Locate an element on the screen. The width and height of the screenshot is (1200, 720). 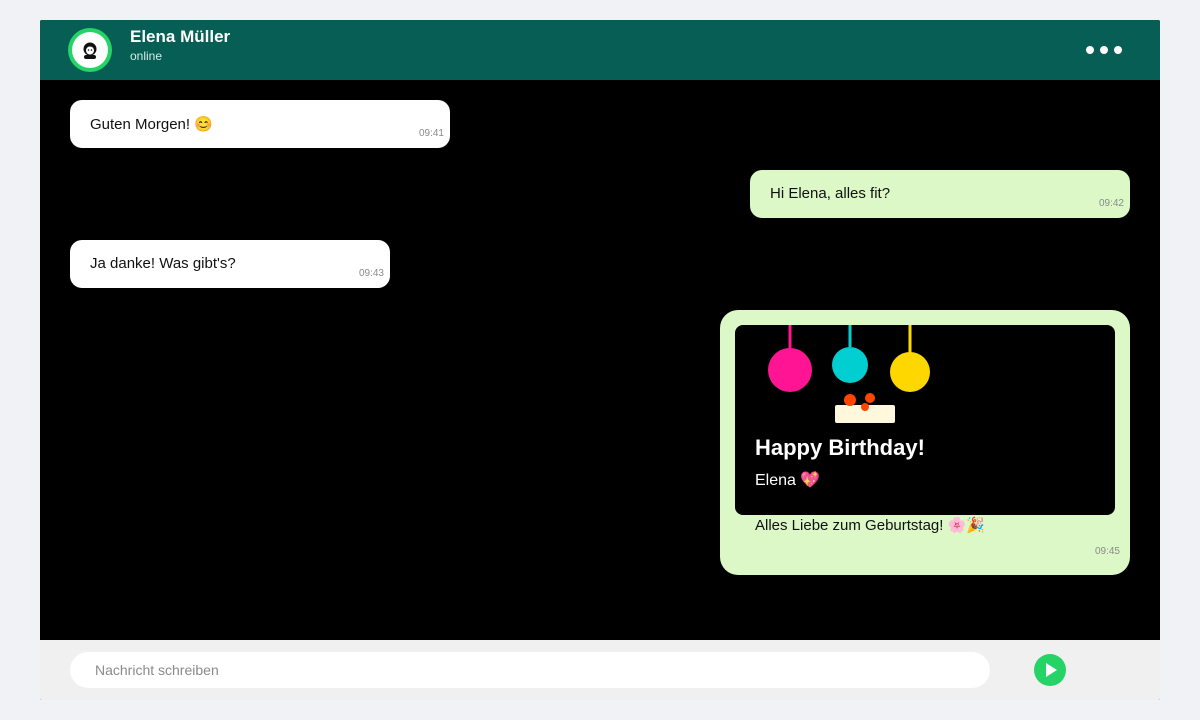
chat-header: Elena Müller online is located at coordinates (600, 50).